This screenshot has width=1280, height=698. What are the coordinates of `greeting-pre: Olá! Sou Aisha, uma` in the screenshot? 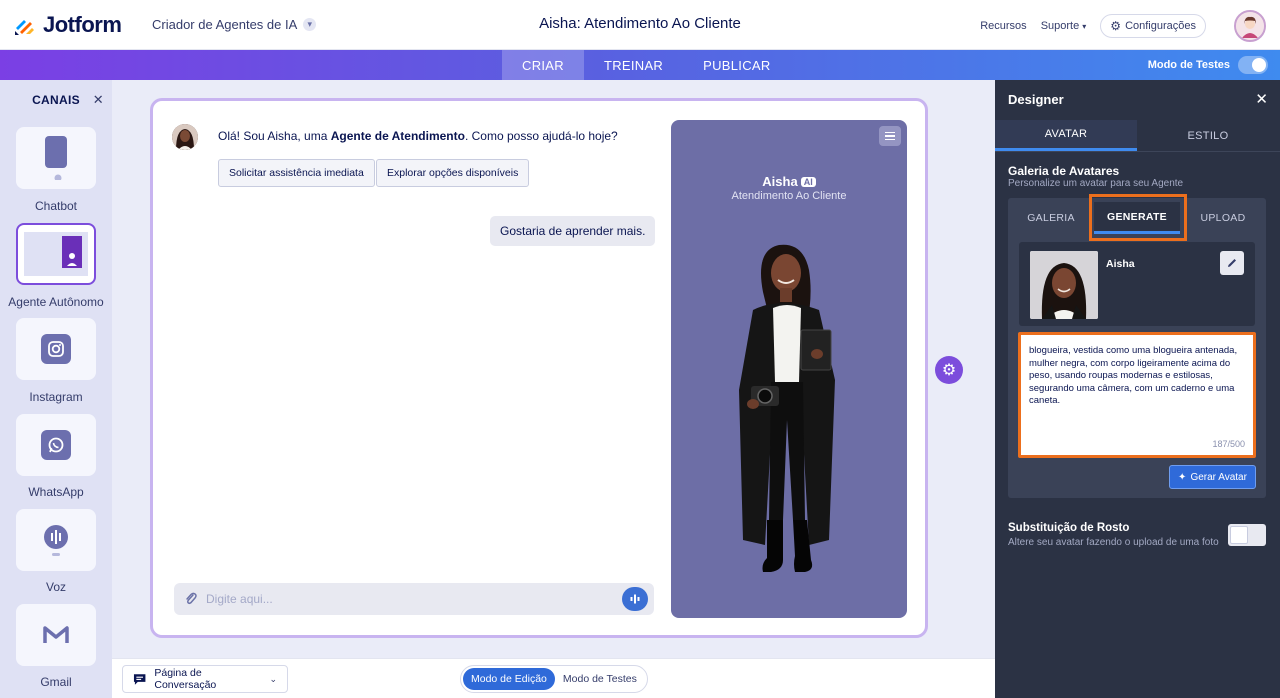 It's located at (274, 136).